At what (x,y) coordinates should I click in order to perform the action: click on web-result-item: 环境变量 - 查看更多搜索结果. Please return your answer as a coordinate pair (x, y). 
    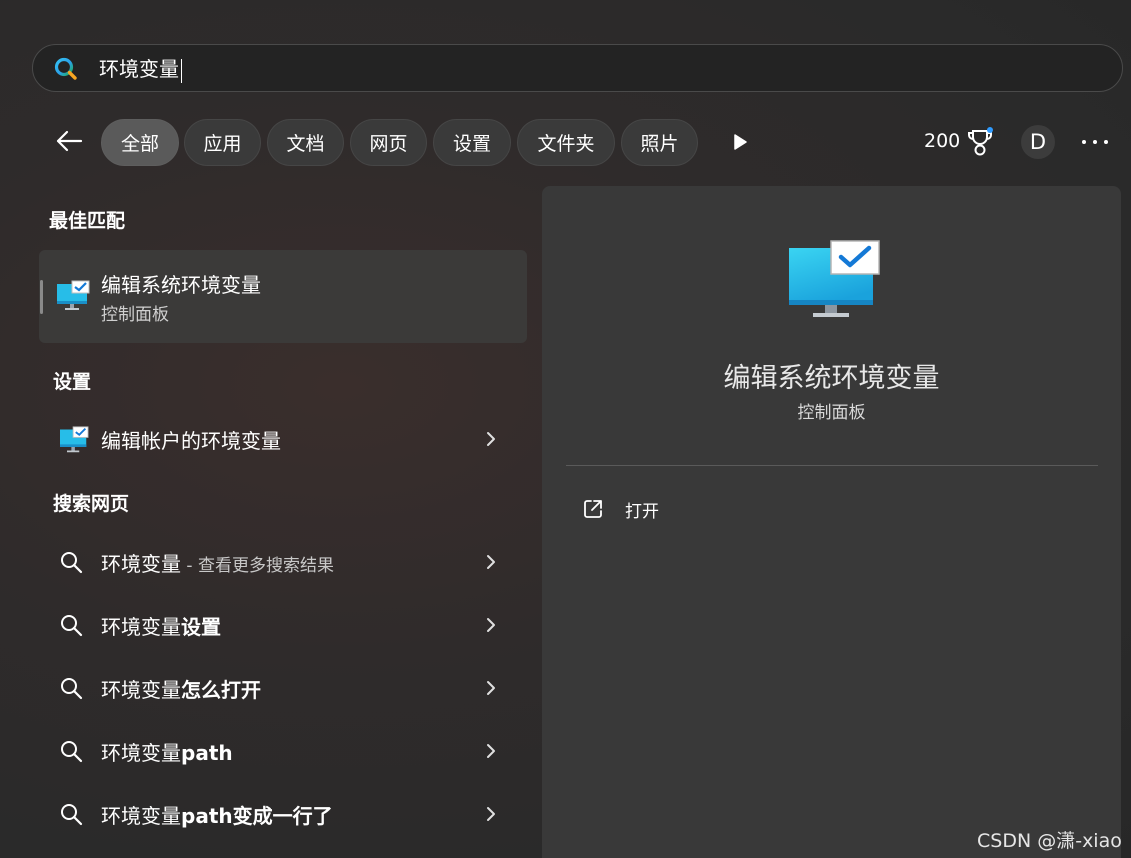
    Looking at the image, I should click on (283, 562).